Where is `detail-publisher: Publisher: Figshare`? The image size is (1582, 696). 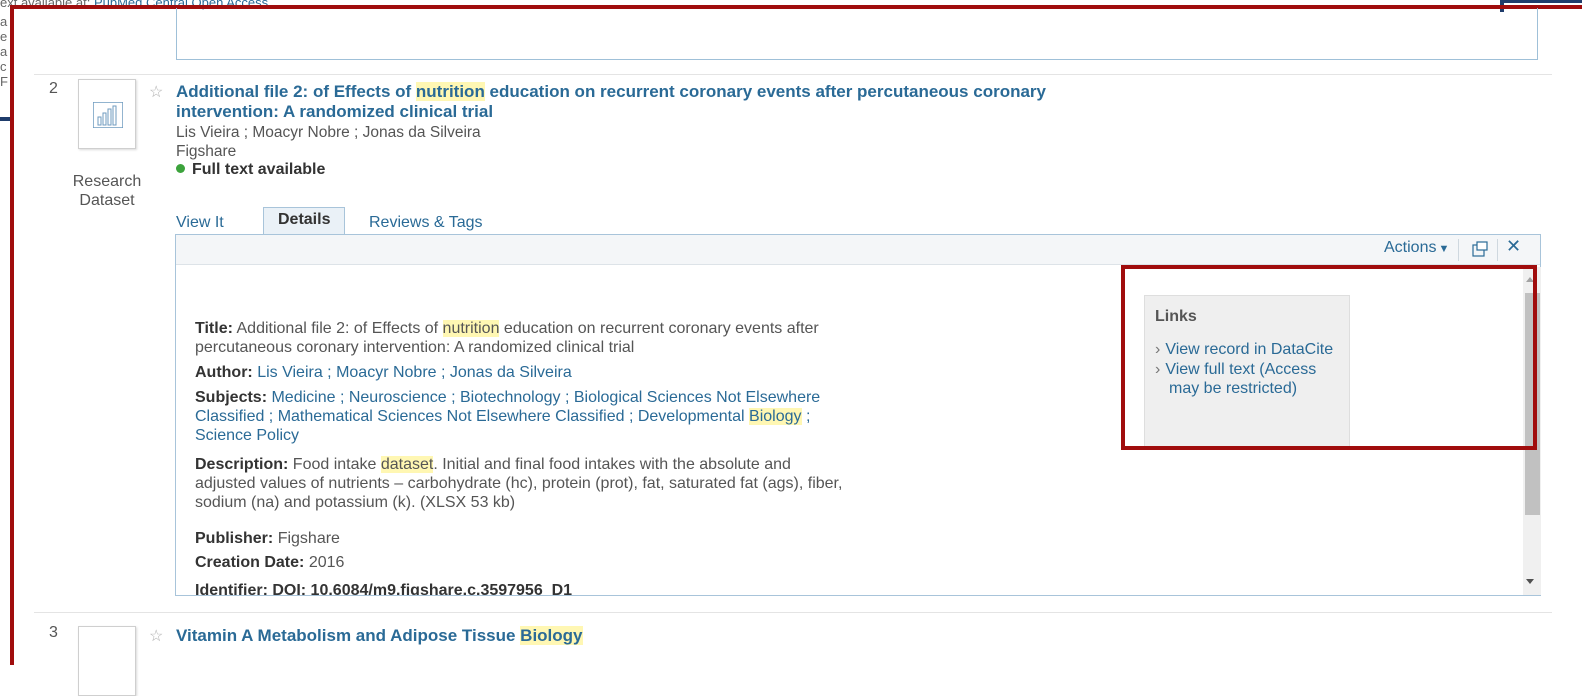
detail-publisher: Publisher: Figshare is located at coordinates (595, 538).